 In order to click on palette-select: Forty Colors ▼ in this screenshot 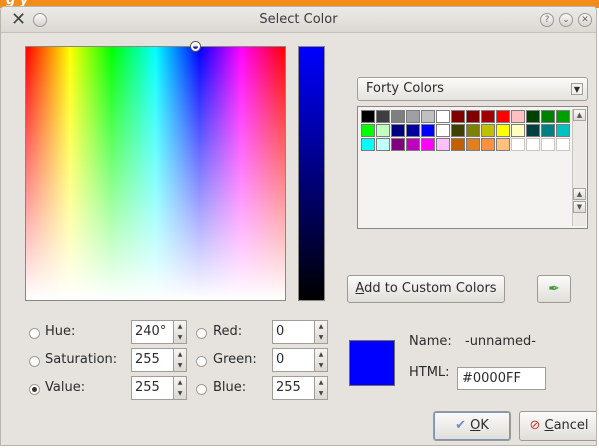, I will do `click(472, 89)`.